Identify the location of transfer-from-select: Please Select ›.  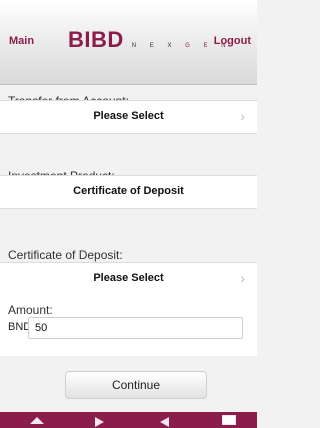
(128, 117).